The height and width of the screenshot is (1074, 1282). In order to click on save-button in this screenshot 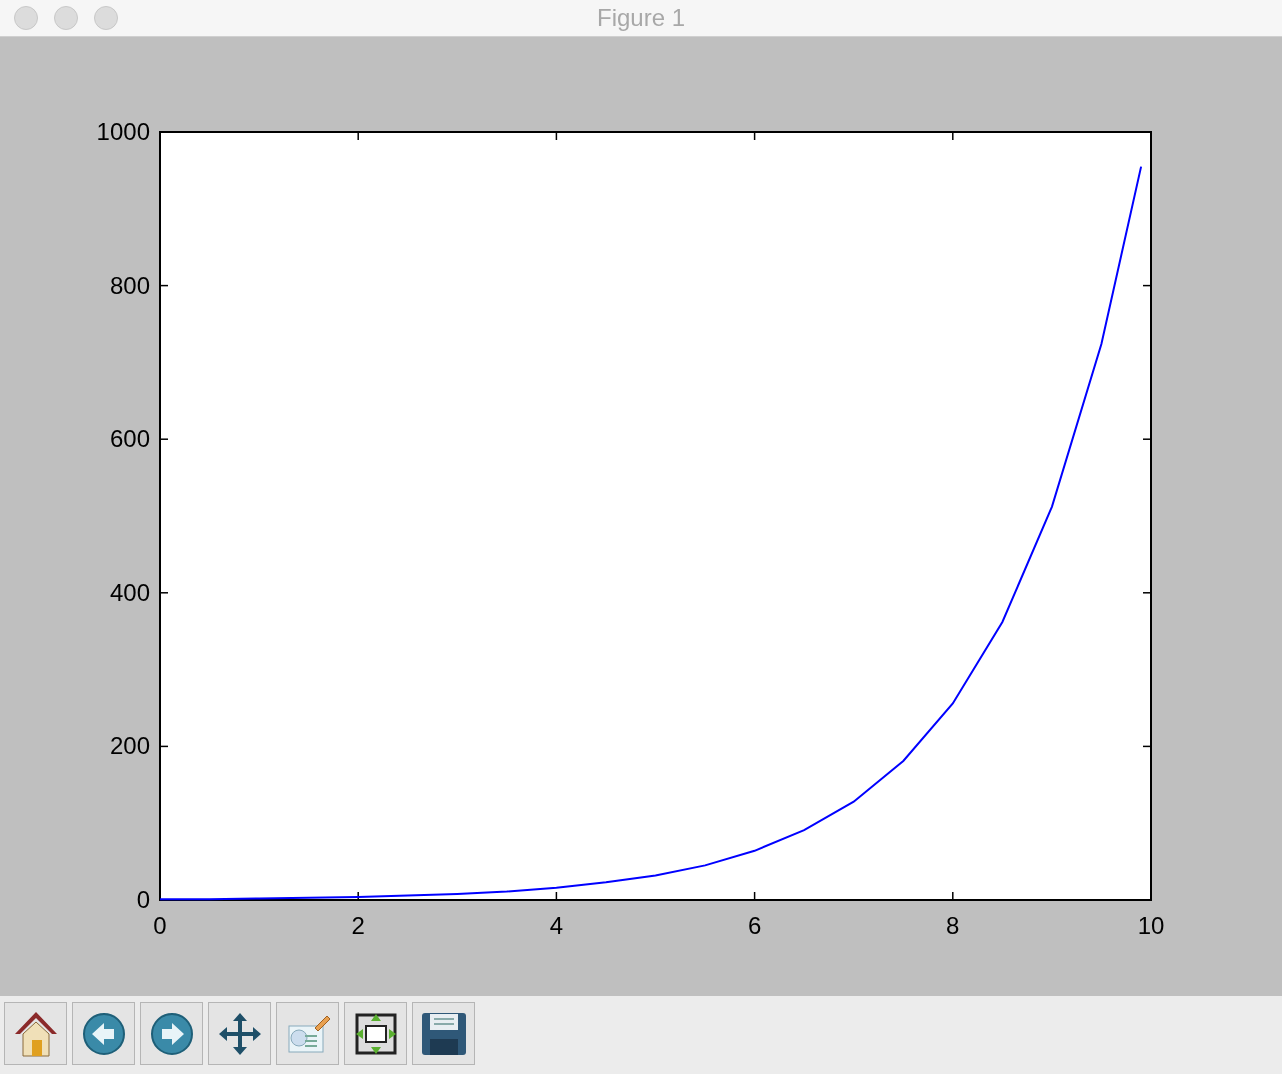, I will do `click(443, 1033)`.